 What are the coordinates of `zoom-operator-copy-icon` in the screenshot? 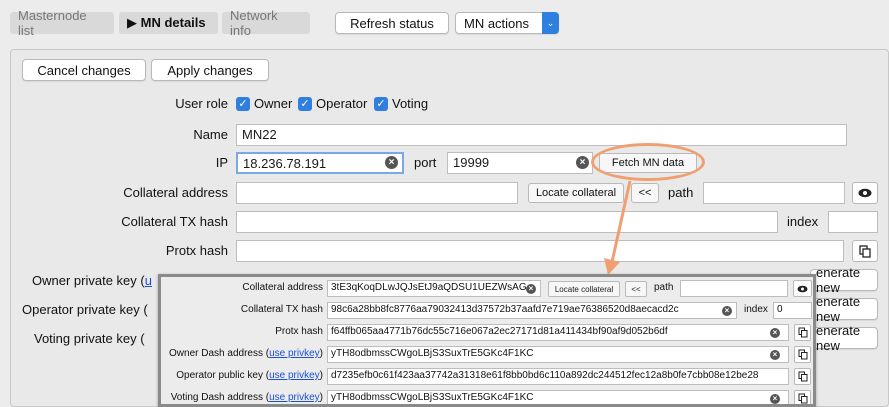 It's located at (802, 376).